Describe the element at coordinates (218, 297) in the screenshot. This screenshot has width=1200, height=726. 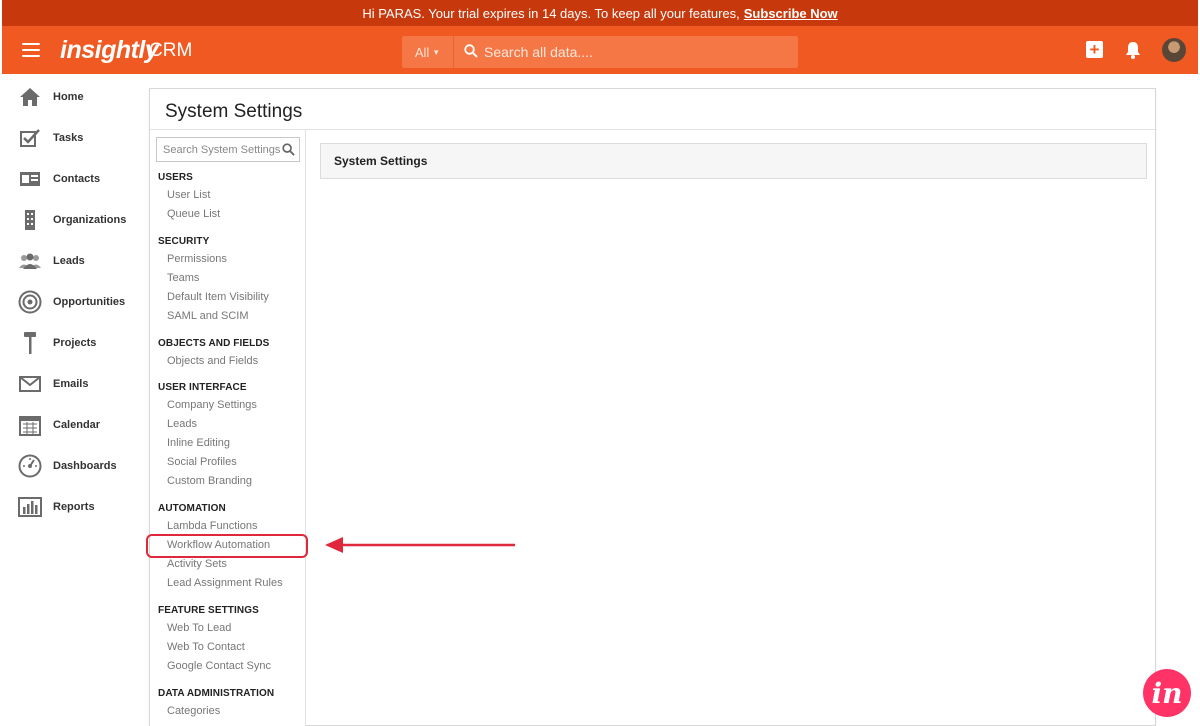
I see `settings-link-default-item-visibility: Default Item Visibility` at that location.